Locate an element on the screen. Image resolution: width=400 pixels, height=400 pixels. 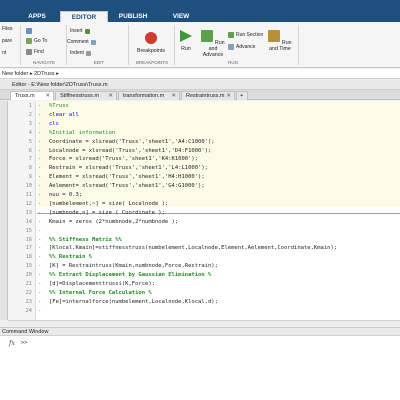
advance-button: Advance is located at coordinates (241, 47).